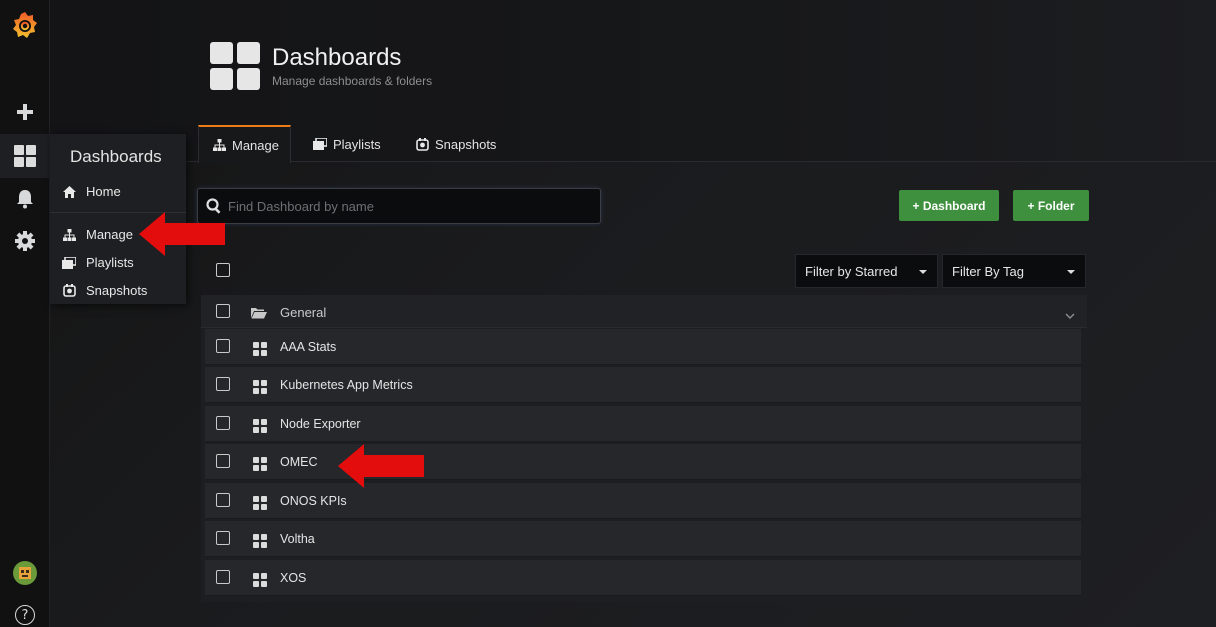 The height and width of the screenshot is (627, 1216). I want to click on help-icon: ?, so click(25, 615).